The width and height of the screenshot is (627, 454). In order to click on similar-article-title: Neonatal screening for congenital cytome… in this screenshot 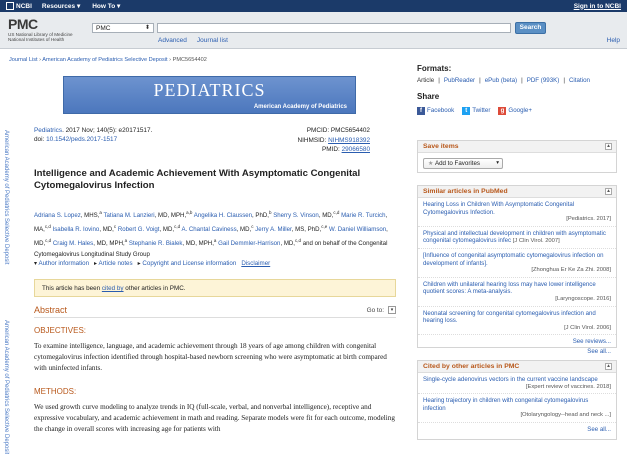, I will do `click(509, 317)`.